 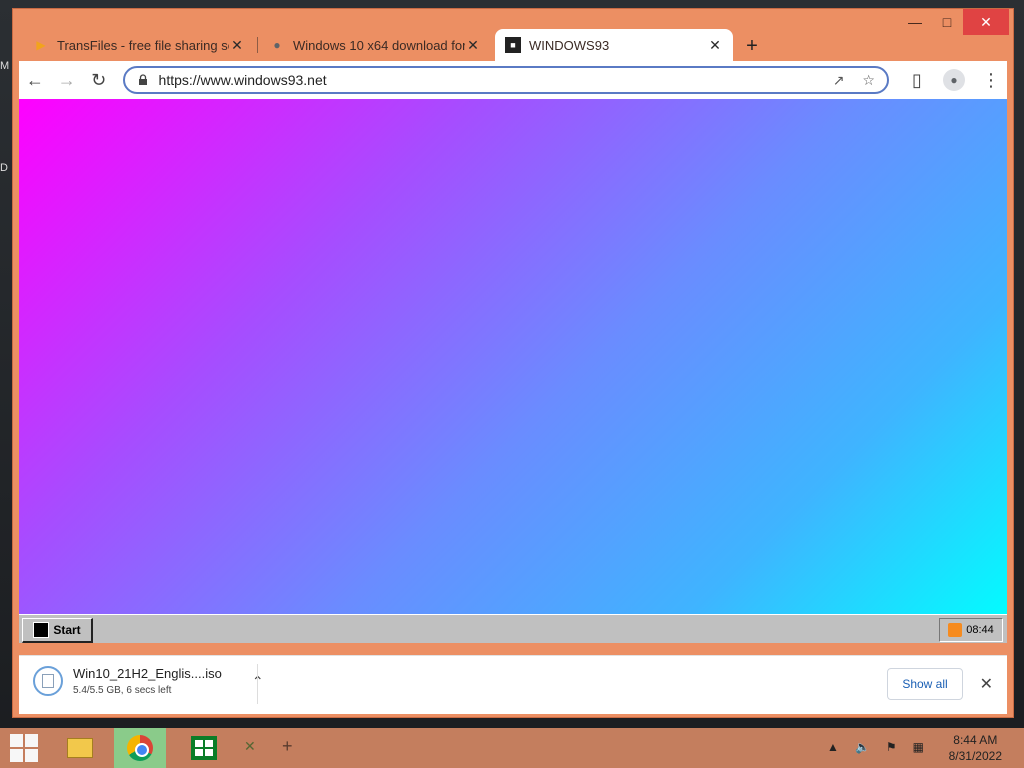 What do you see at coordinates (891, 747) in the screenshot?
I see `flag-icon: ⚑` at bounding box center [891, 747].